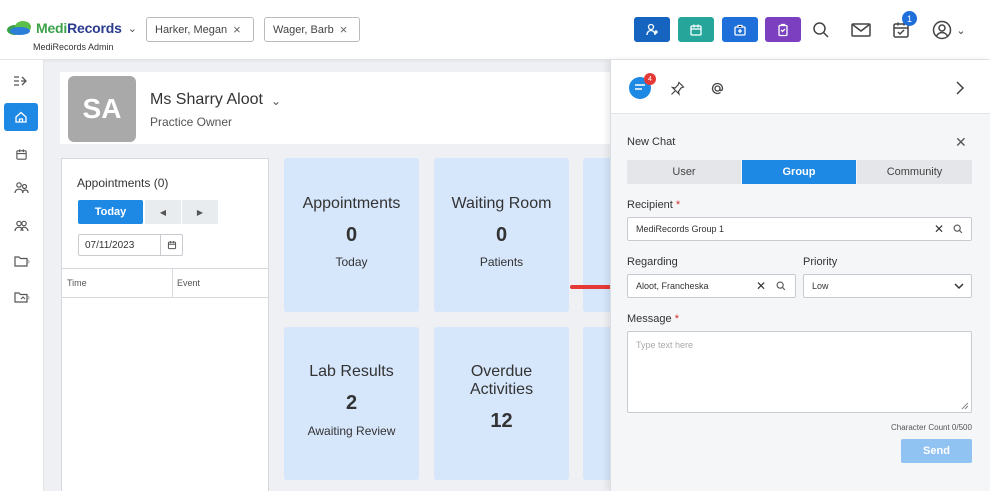  I want to click on clipboard-icon, so click(783, 29).